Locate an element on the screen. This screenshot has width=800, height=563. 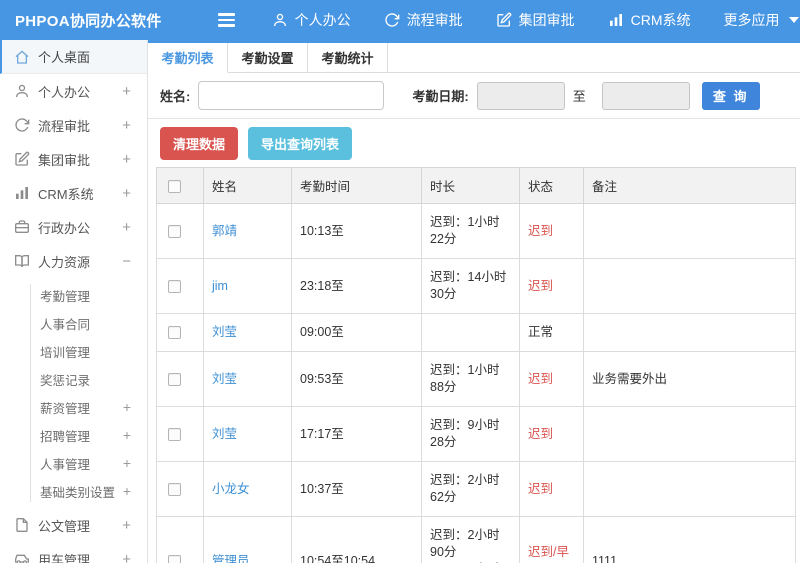
sidebar-item-human-resources: 人力资源 − is located at coordinates (73, 261).